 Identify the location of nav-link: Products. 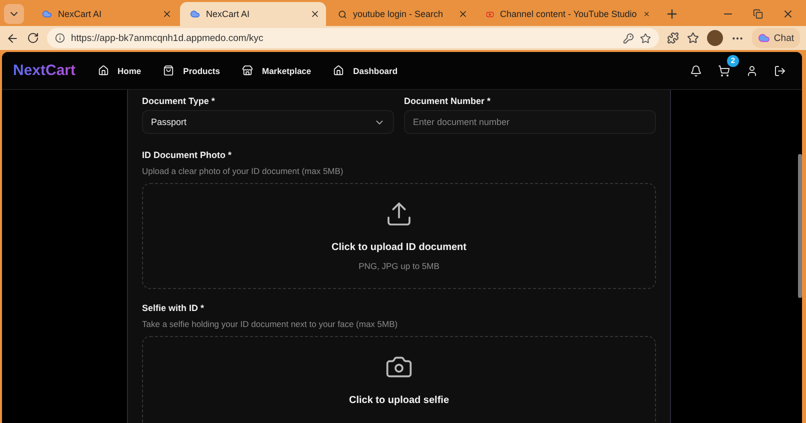
(191, 70).